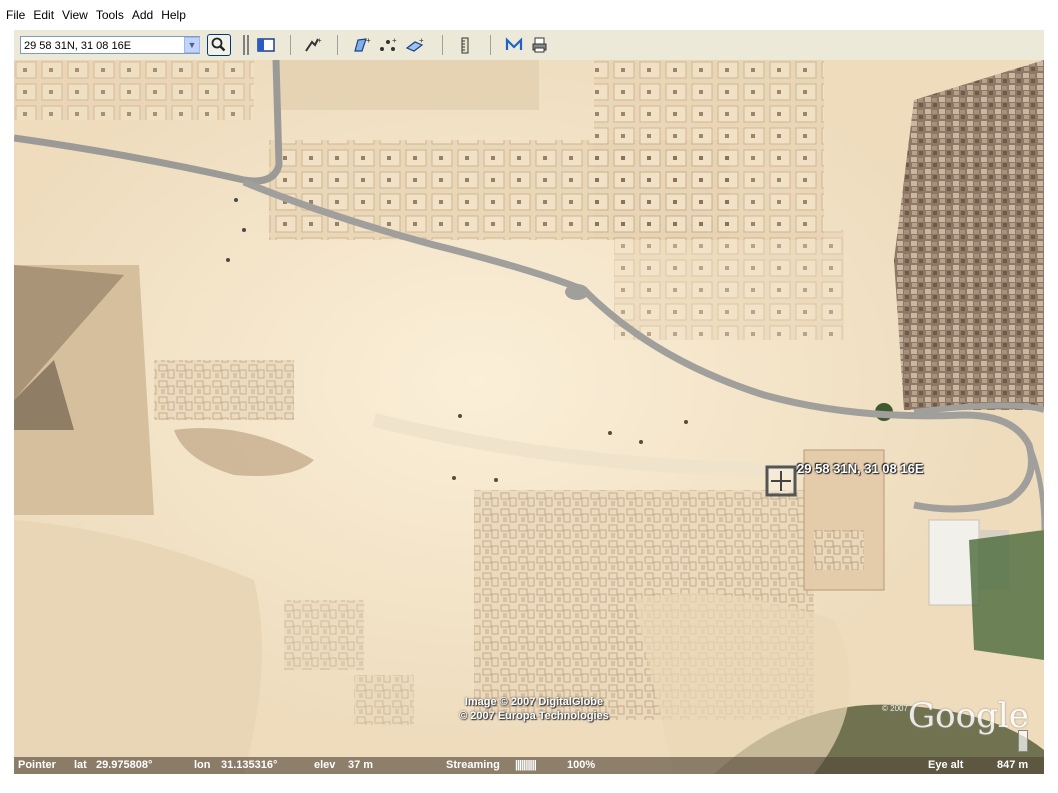  I want to click on menu-help: Help, so click(173, 15).